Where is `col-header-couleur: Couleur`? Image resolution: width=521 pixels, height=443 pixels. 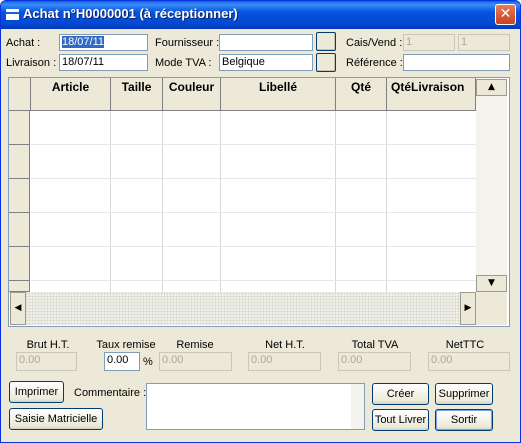
col-header-couleur: Couleur is located at coordinates (192, 94).